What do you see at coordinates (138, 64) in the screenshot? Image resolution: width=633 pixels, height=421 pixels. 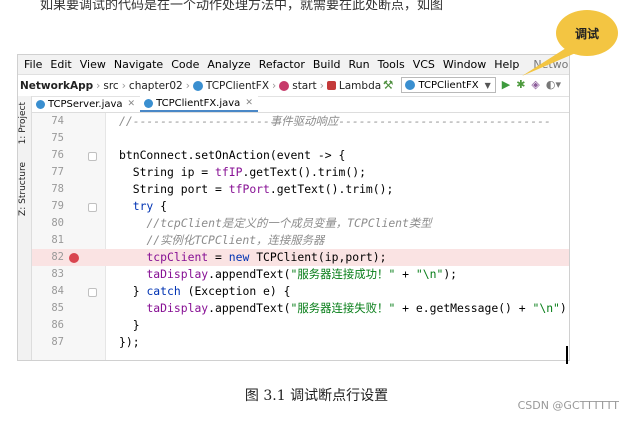 I see `menu-navigate: Navigate` at bounding box center [138, 64].